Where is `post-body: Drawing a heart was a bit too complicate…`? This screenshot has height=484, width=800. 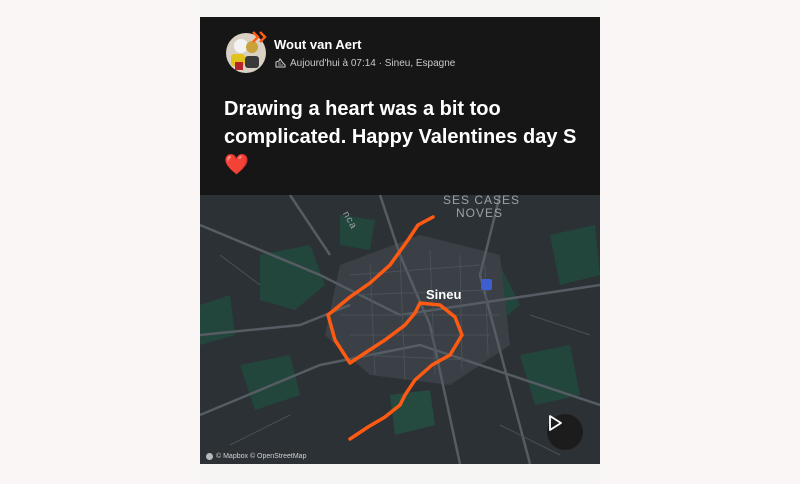
post-body: Drawing a heart was a bit too complicate… is located at coordinates (400, 123).